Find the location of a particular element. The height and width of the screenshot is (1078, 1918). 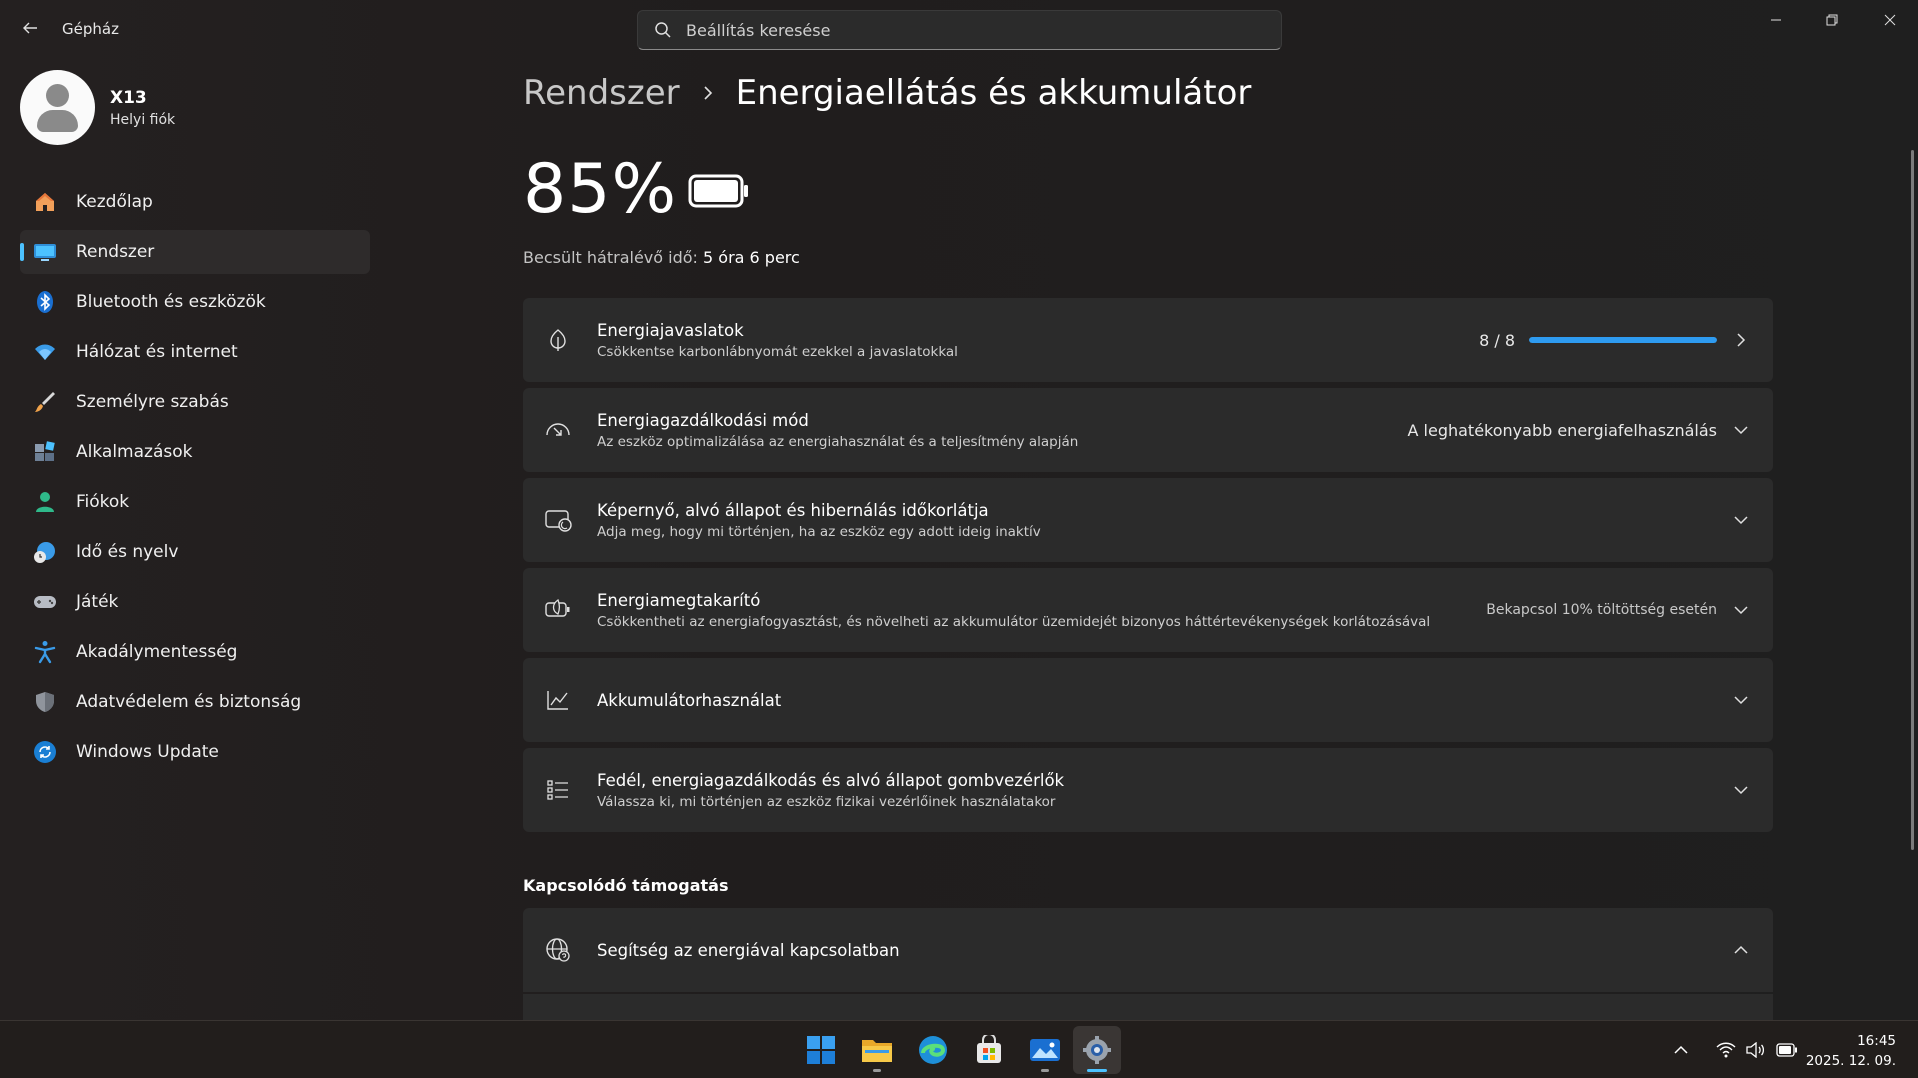

taskbar-photos is located at coordinates (1045, 1050).